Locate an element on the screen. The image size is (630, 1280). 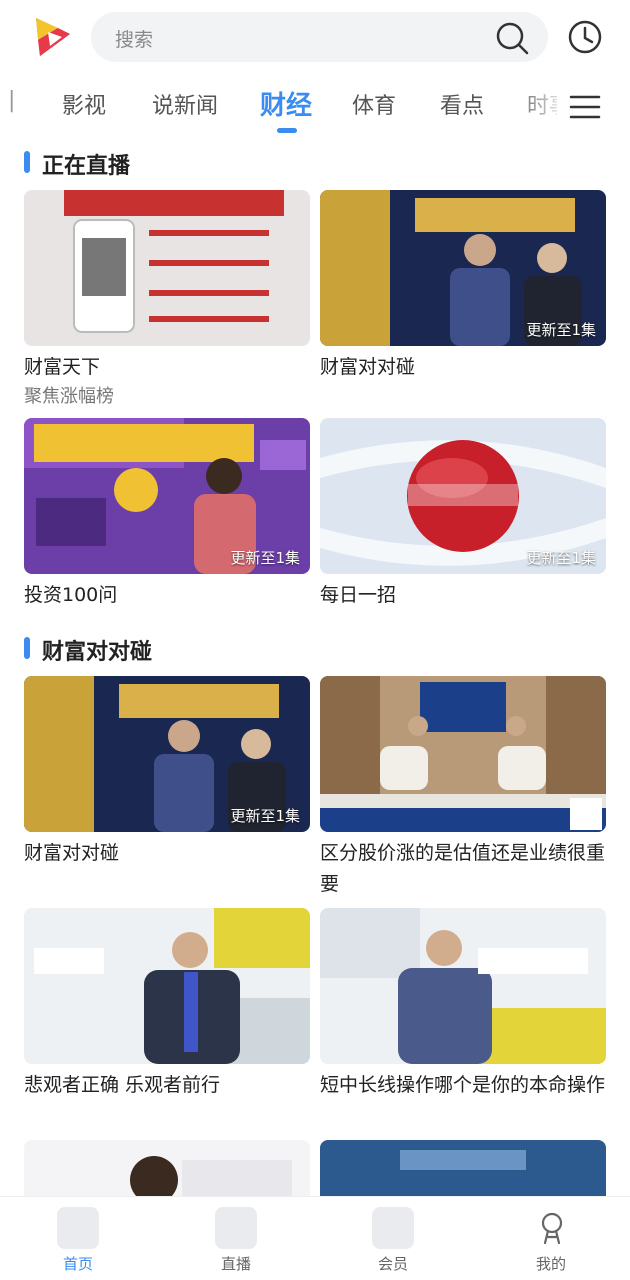
video-card: 财富天下 聚焦涨幅榜 is located at coordinates (167, 300).